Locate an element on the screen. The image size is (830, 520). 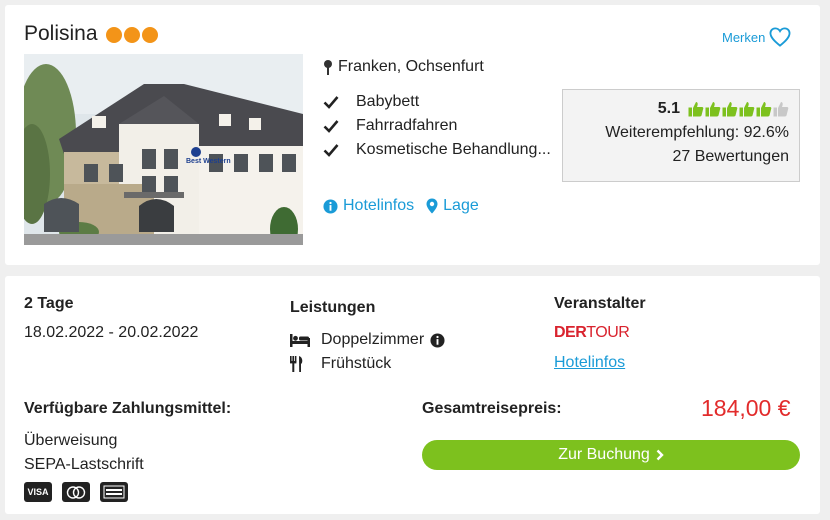
list-item: Babybett is located at coordinates (437, 102).